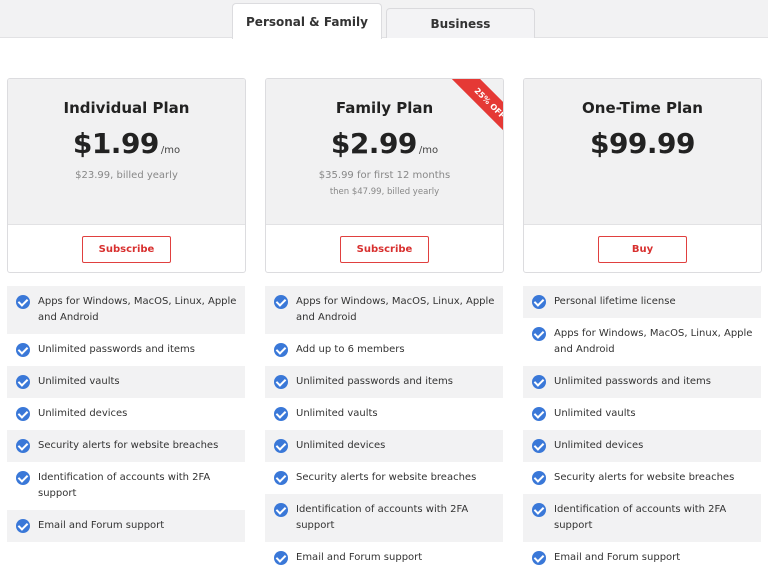 The height and width of the screenshot is (583, 768). Describe the element at coordinates (642, 249) in the screenshot. I see `buy-button: Buy` at that location.